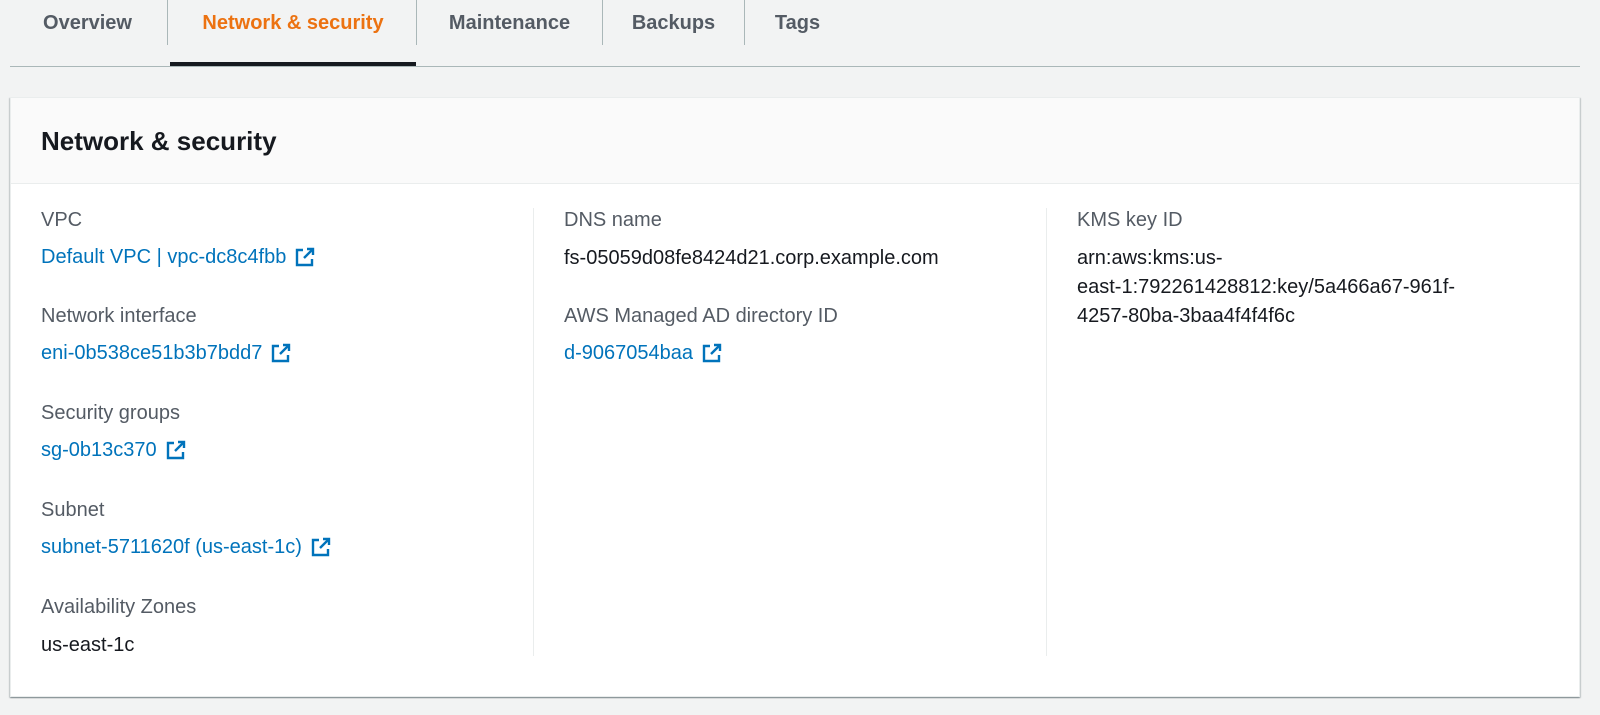 Image resolution: width=1600 pixels, height=715 pixels. I want to click on vpc-field: VPC Default VPC | vpc-dc8c4fbb, so click(271, 239).